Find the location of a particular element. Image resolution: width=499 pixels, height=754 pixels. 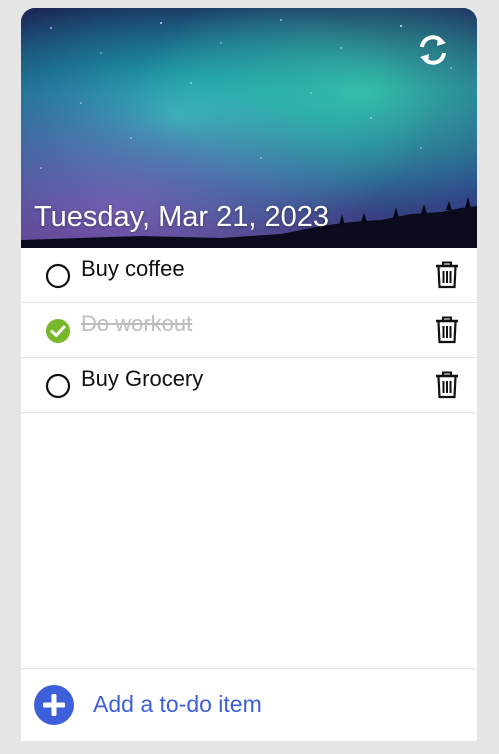

todo-item: Buy Grocery is located at coordinates (249, 385).